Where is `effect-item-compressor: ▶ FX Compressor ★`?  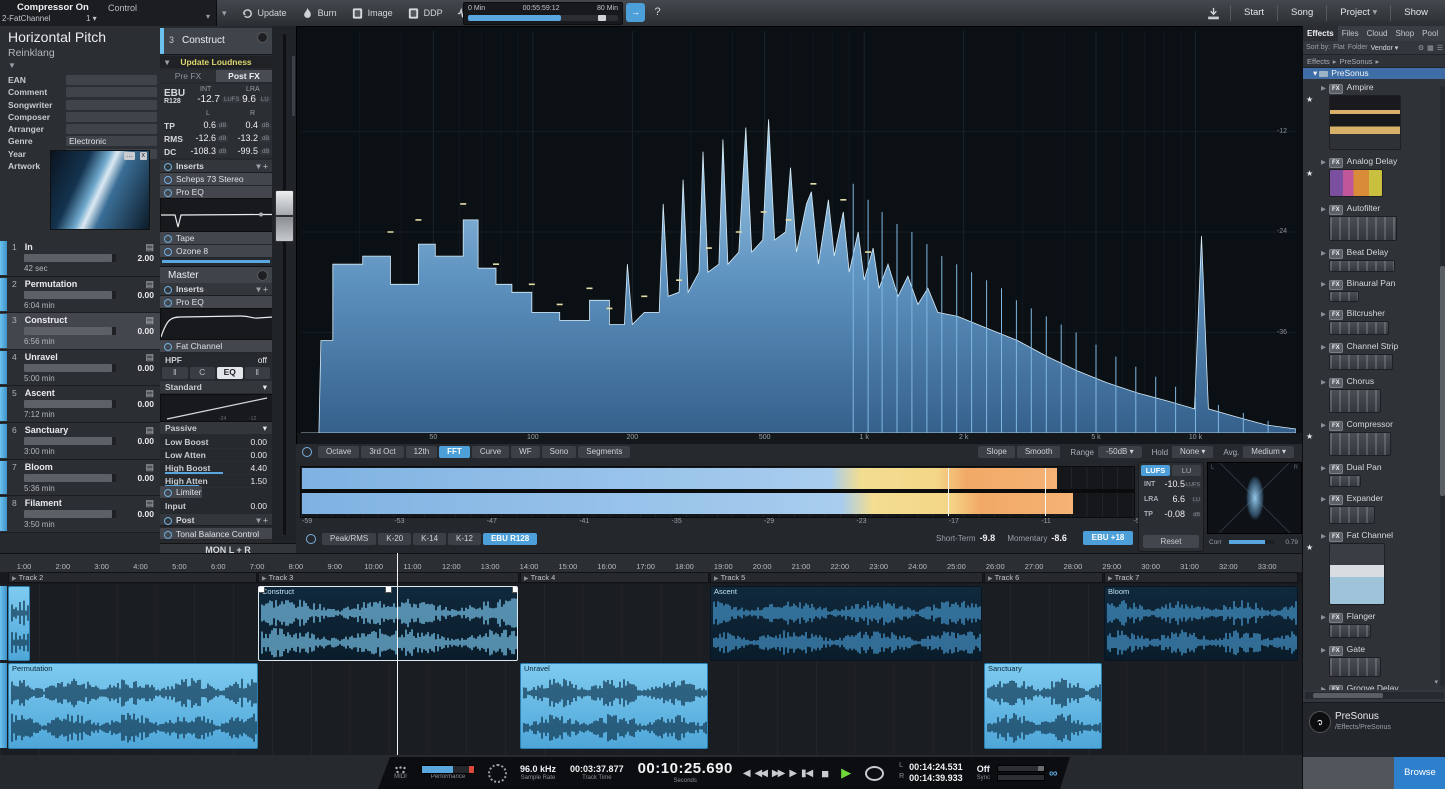 effect-item-compressor: ▶ FX Compressor ★ is located at coordinates (1375, 437).